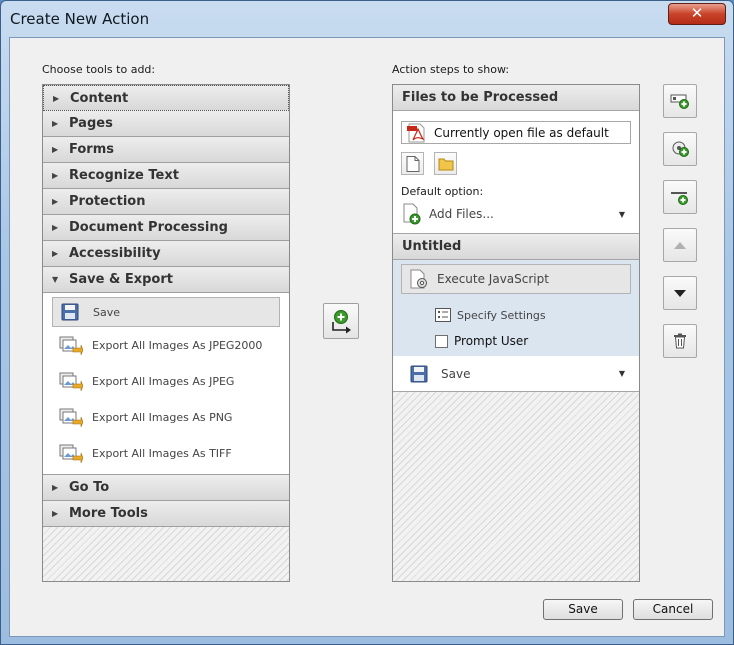 This screenshot has height=645, width=734. I want to click on category-save-export: ▼ Save & Export, so click(166, 280).